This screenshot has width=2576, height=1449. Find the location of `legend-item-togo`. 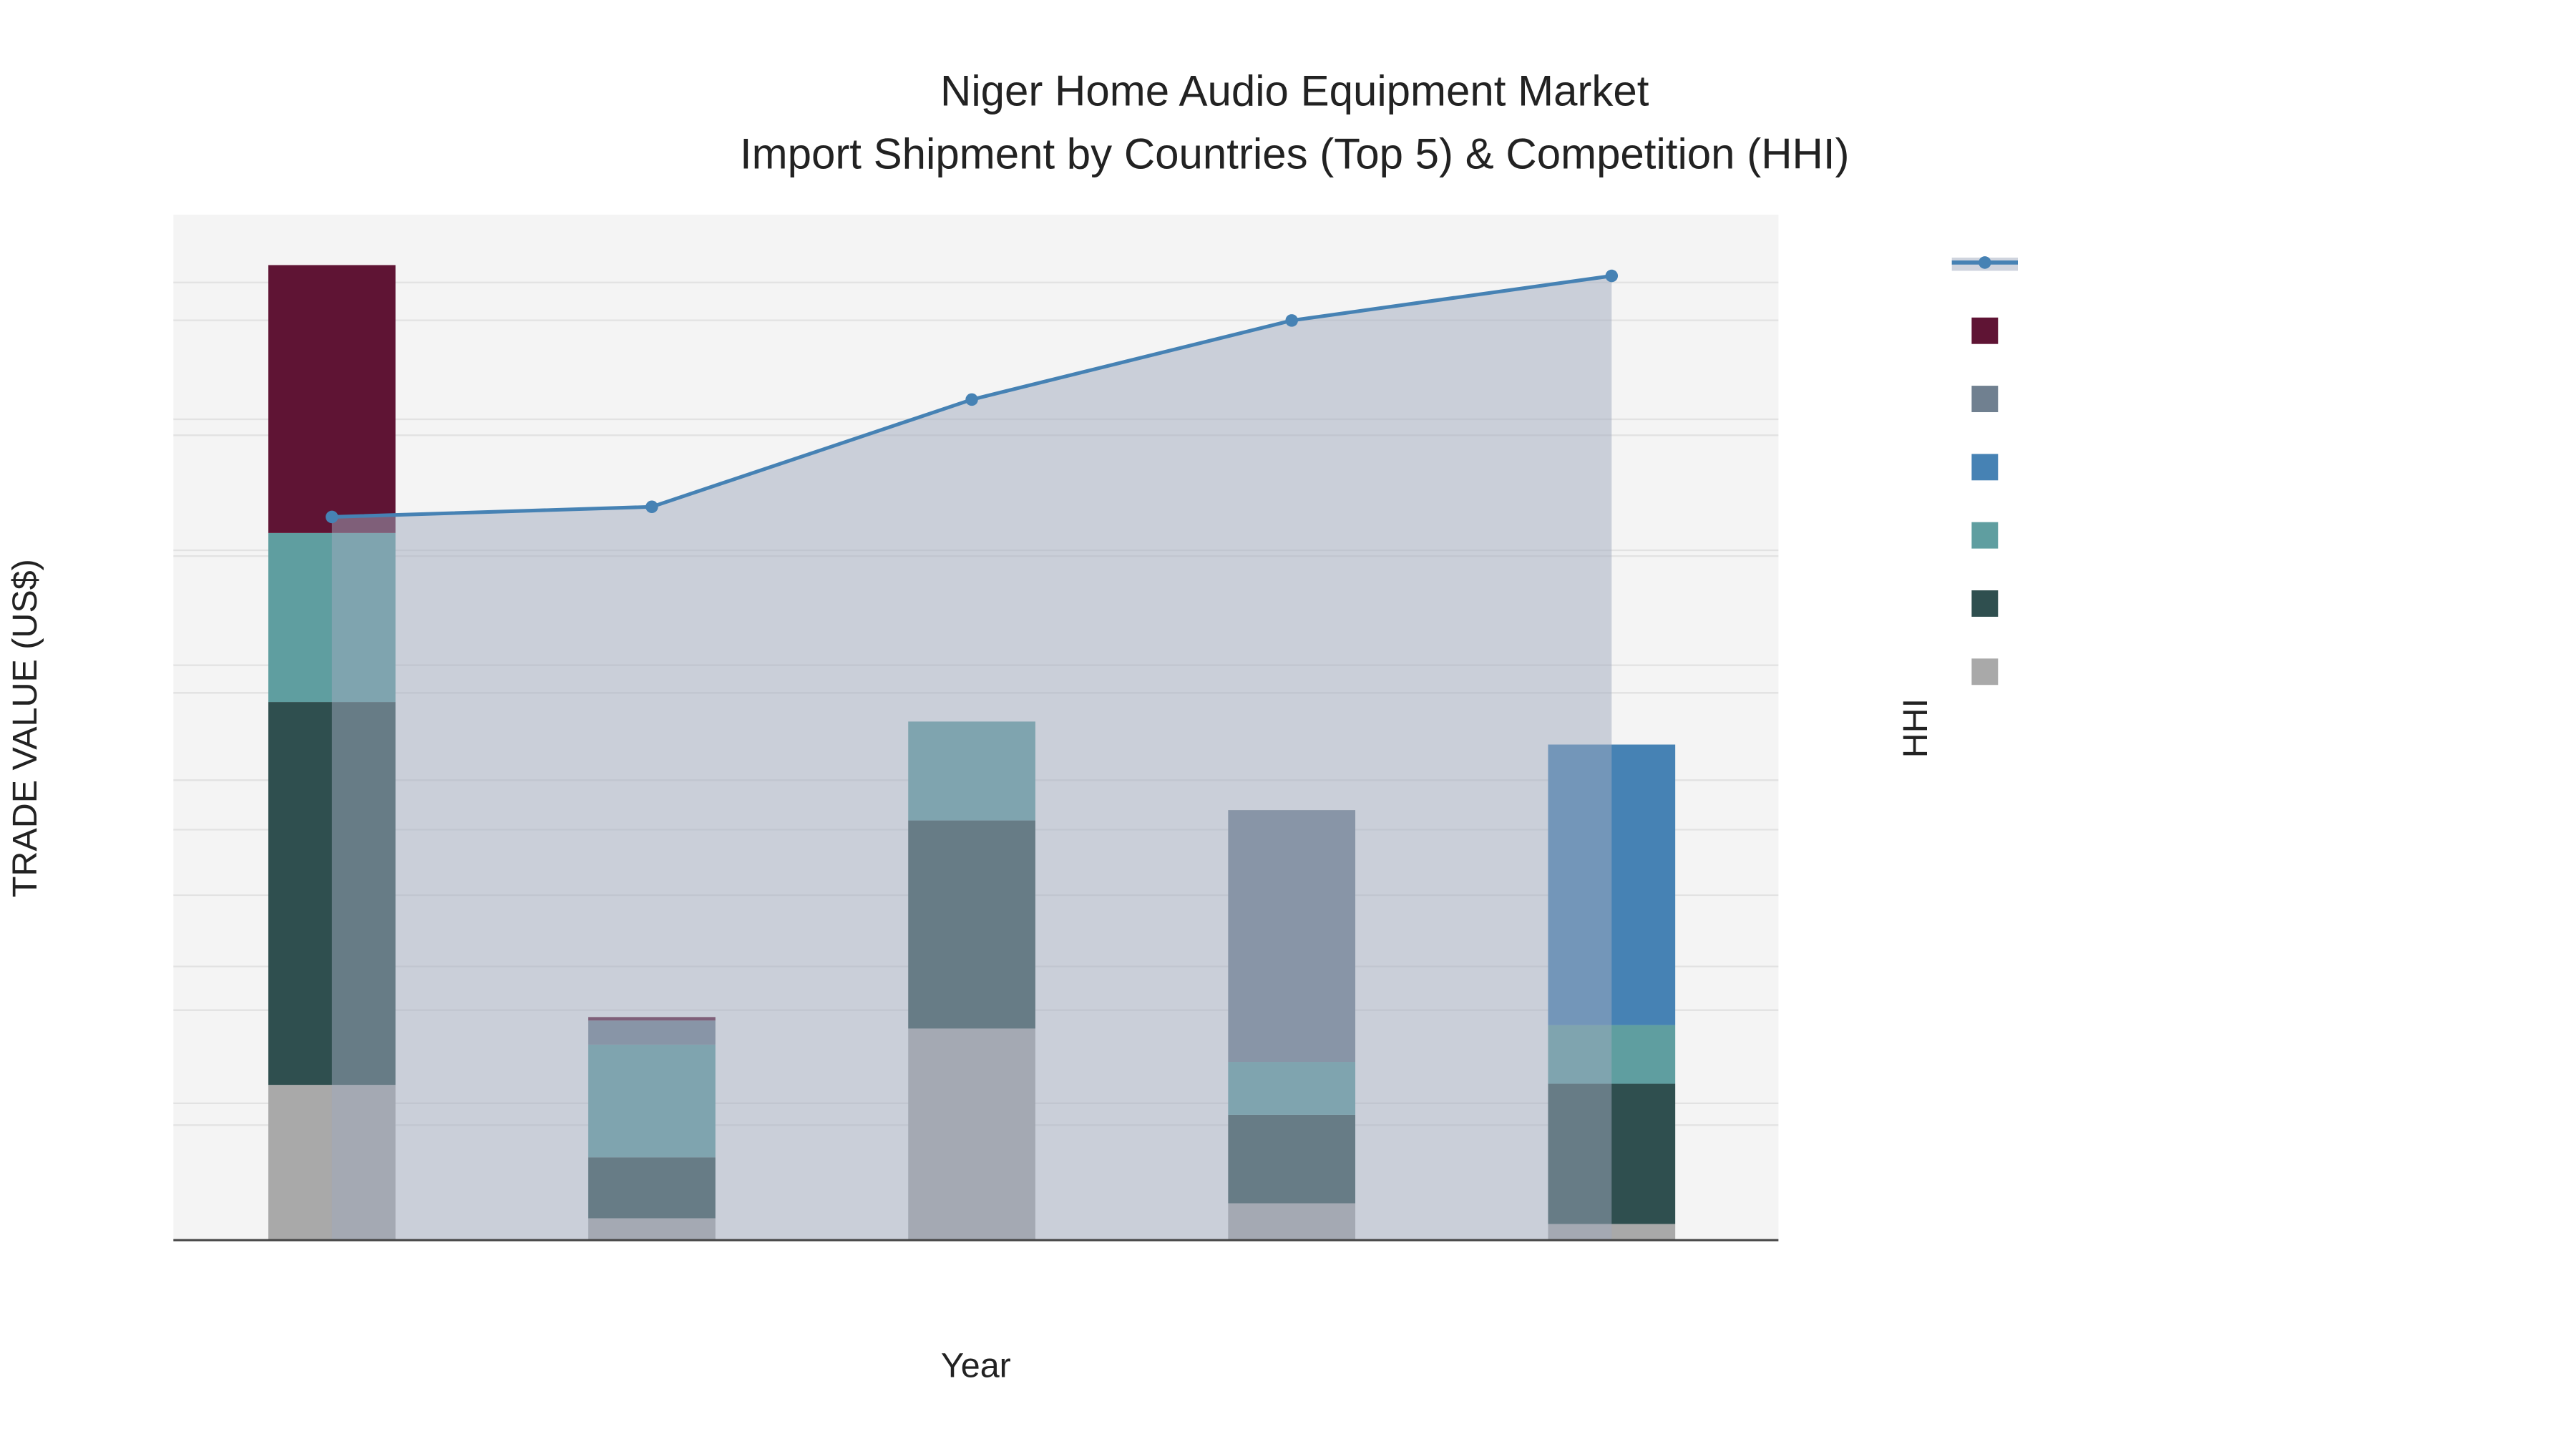

legend-item-togo is located at coordinates (1985, 467).